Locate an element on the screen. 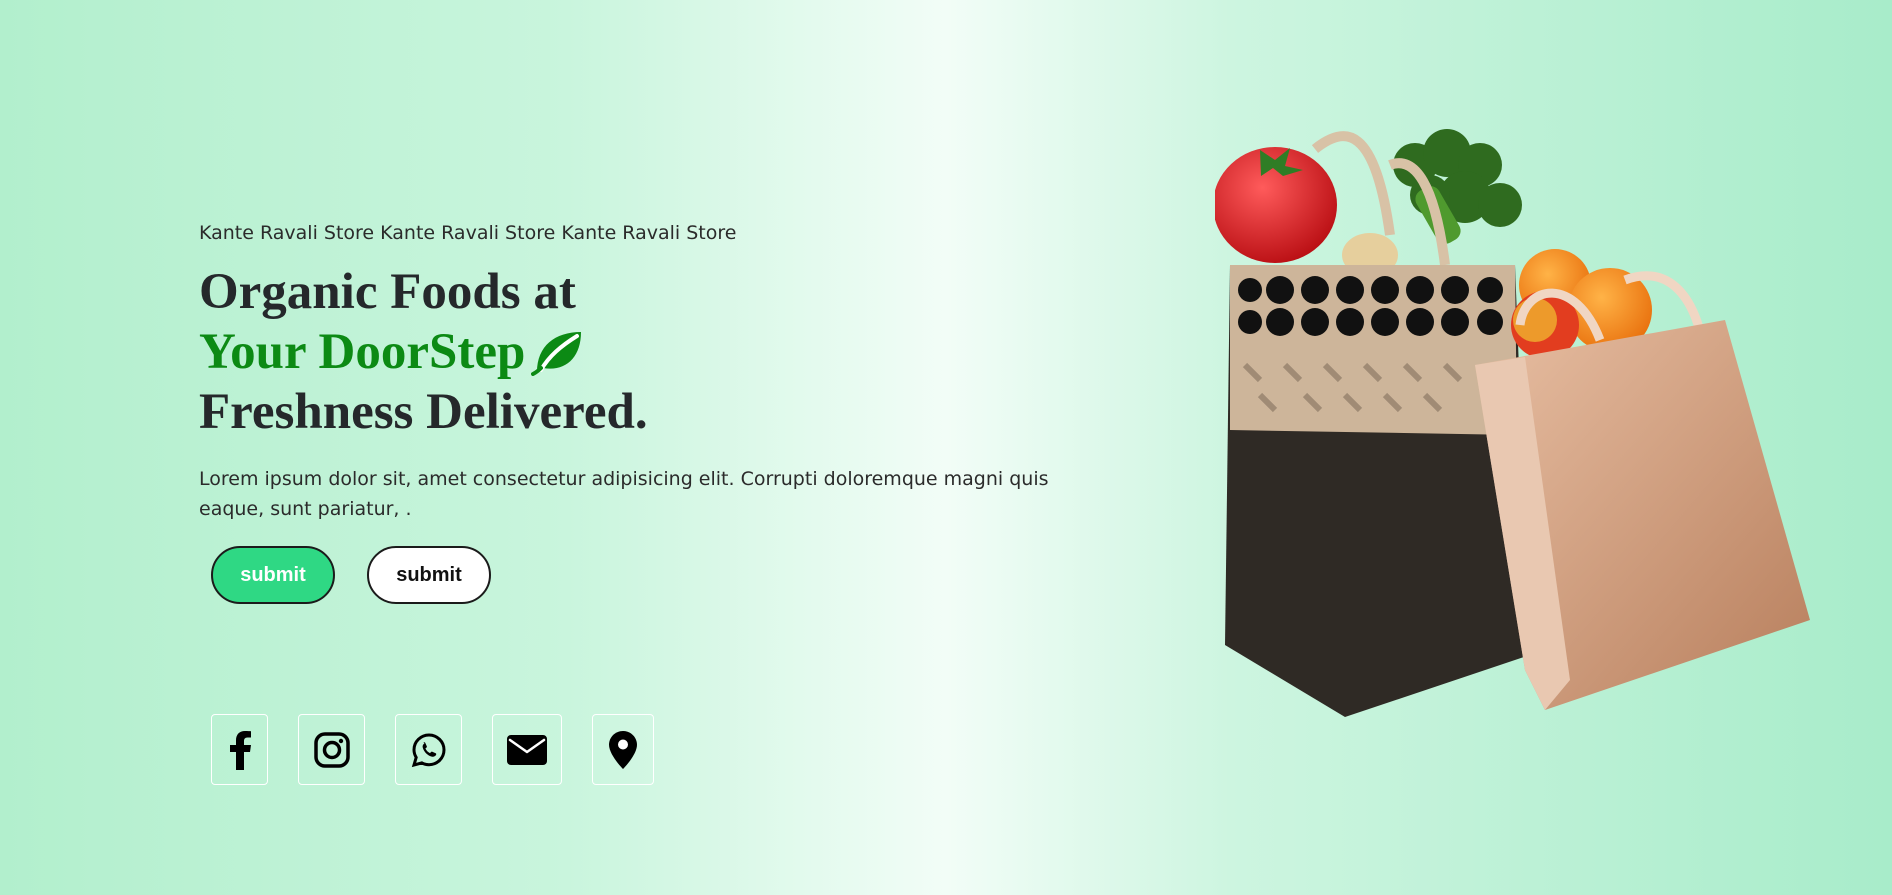 Image resolution: width=1892 pixels, height=895 pixels. facebook-link is located at coordinates (239, 749).